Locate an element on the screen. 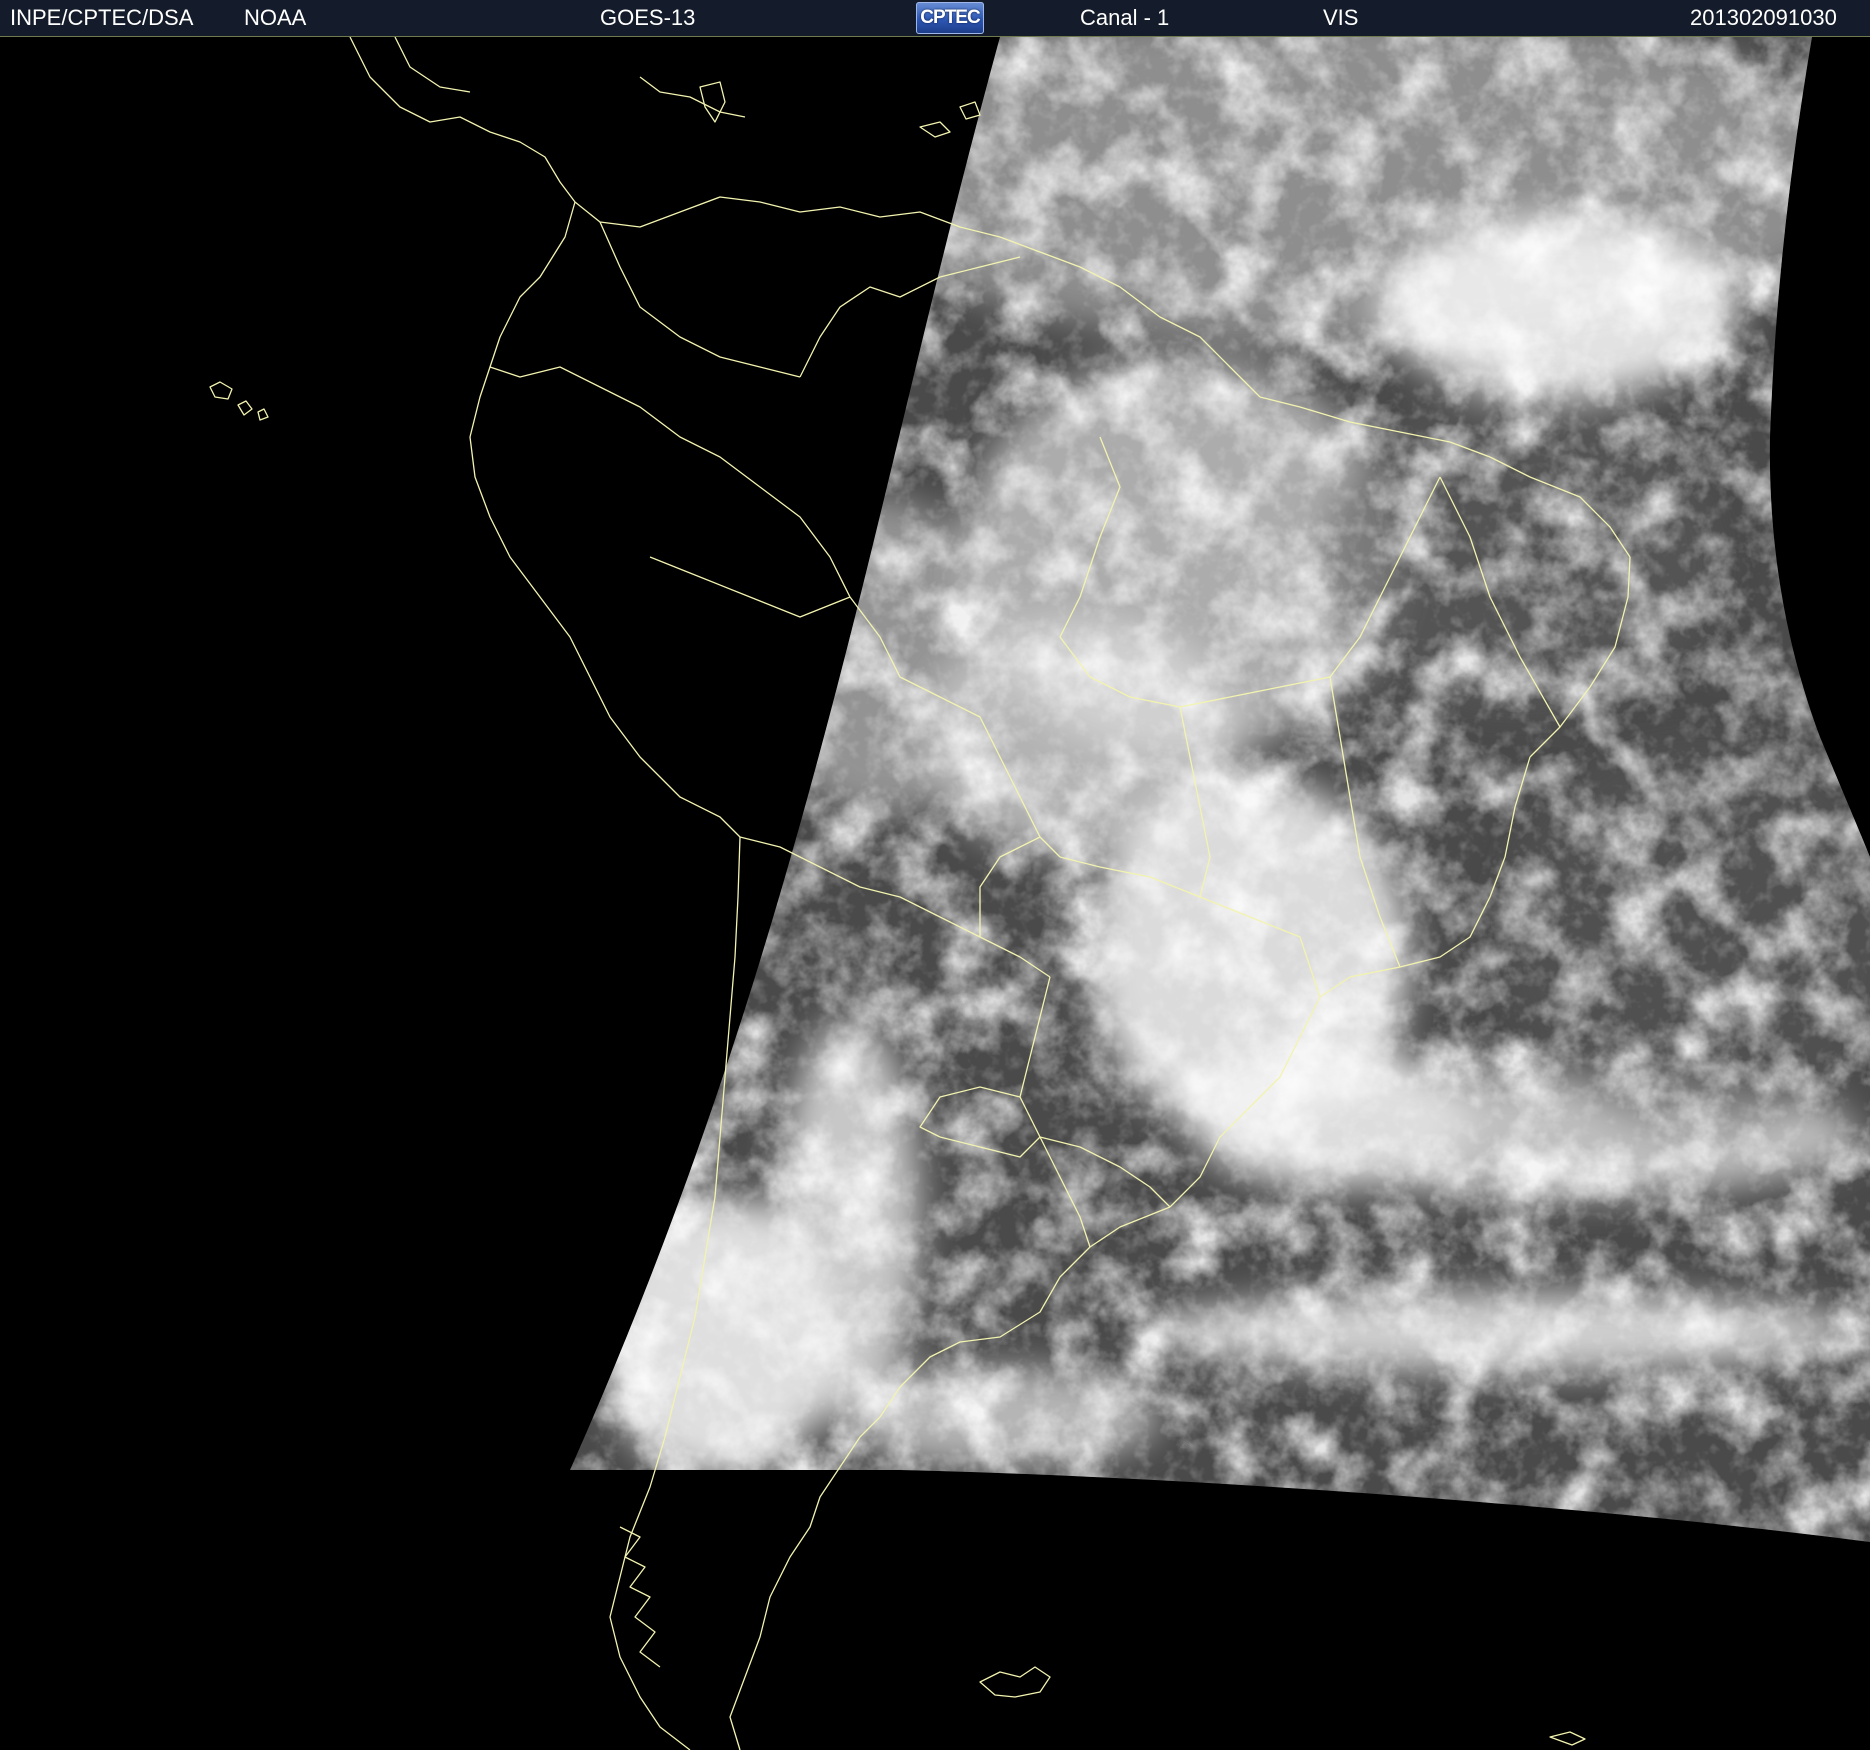  source-label: NOAA is located at coordinates (275, 17).